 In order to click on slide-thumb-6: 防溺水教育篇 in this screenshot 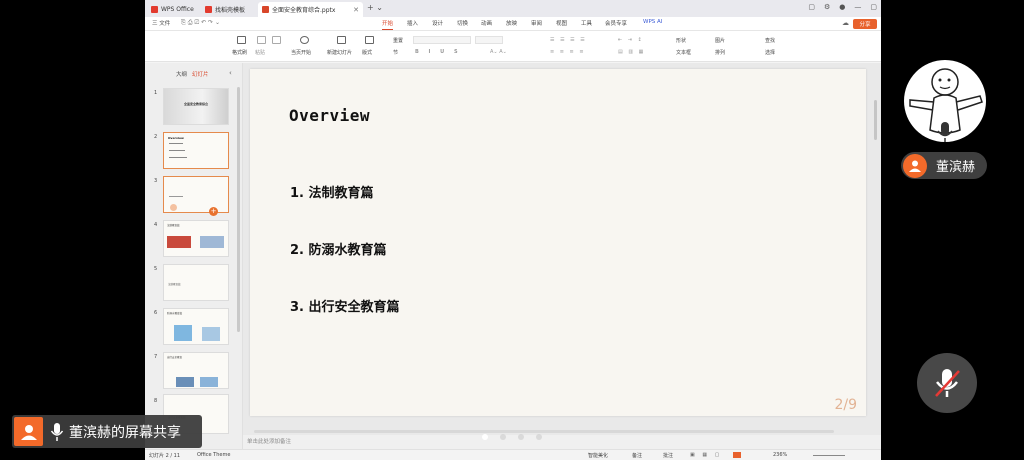, I will do `click(196, 326)`.